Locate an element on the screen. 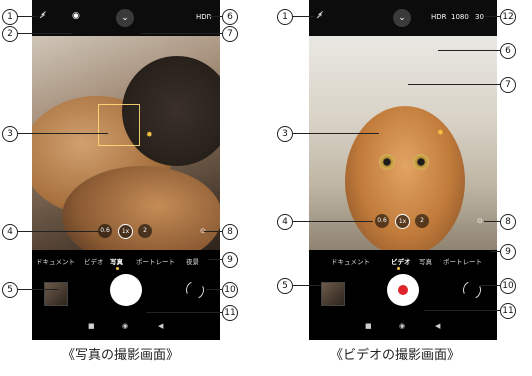 This screenshot has width=532, height=376. mode-bar: ドキュメント ビデオ 写真 ポートレート 夜景 is located at coordinates (126, 261).